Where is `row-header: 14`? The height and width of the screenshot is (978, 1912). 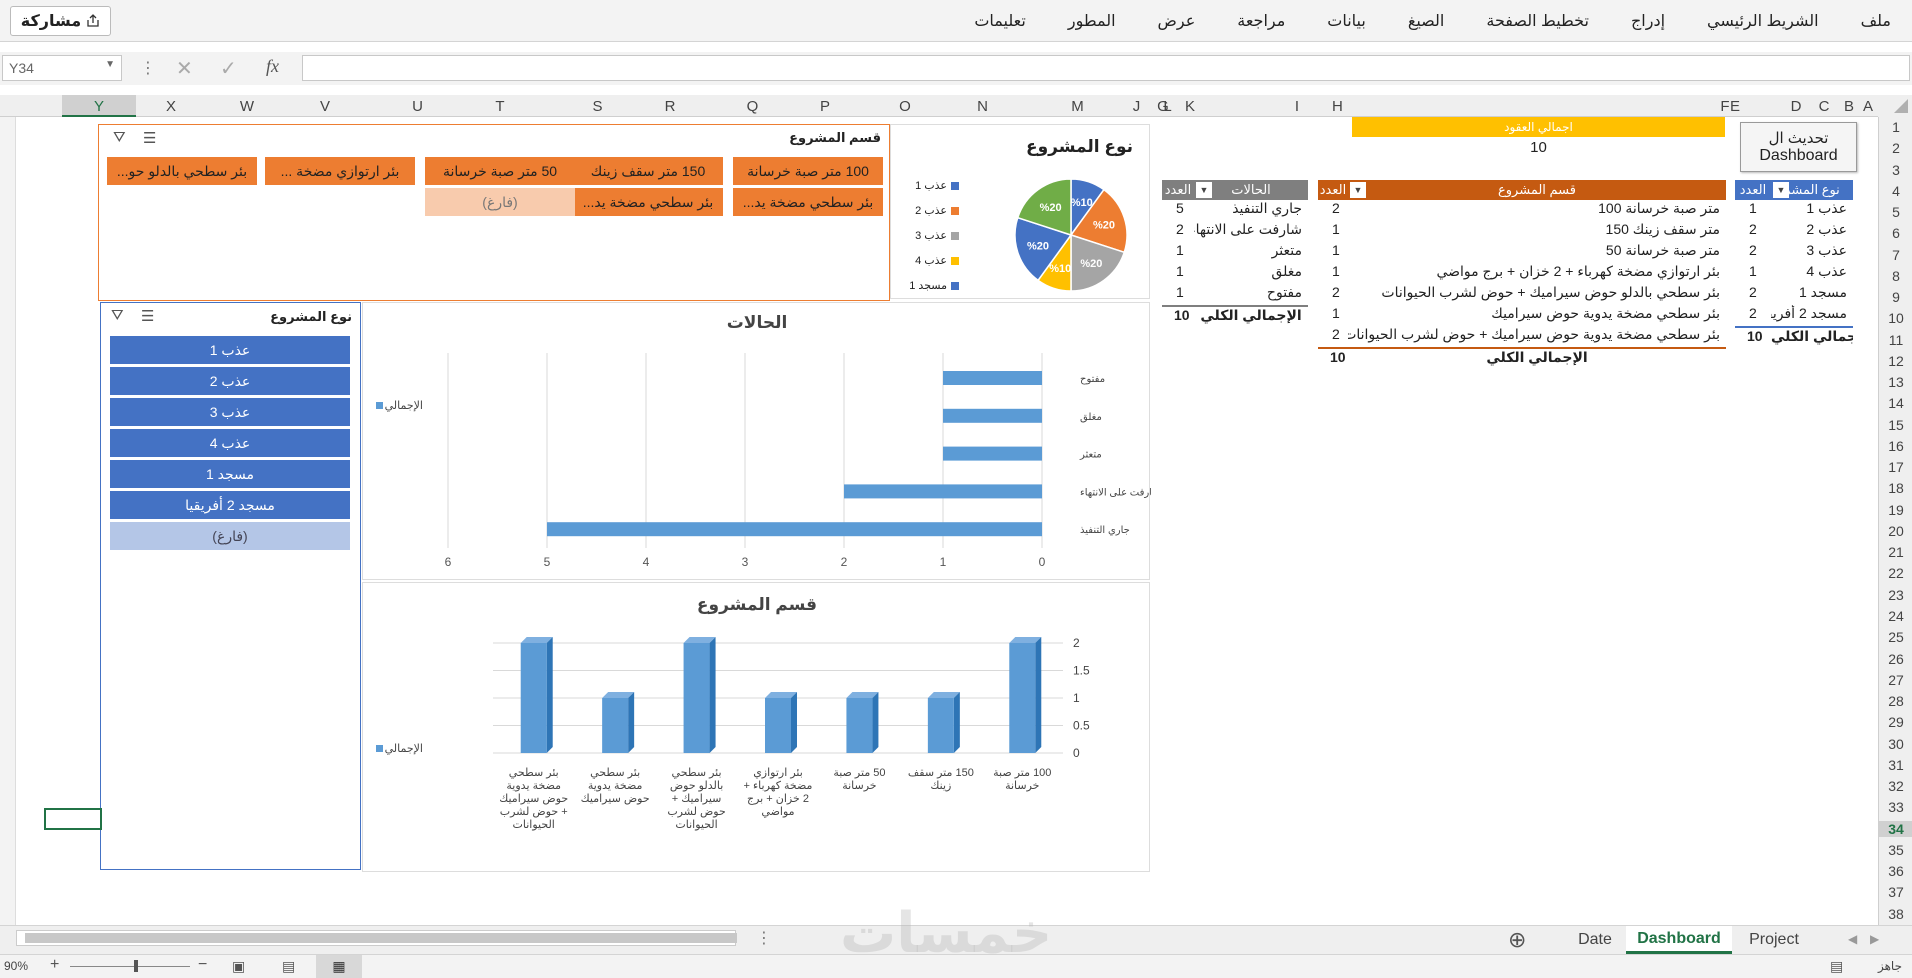 row-header: 14 is located at coordinates (1895, 403).